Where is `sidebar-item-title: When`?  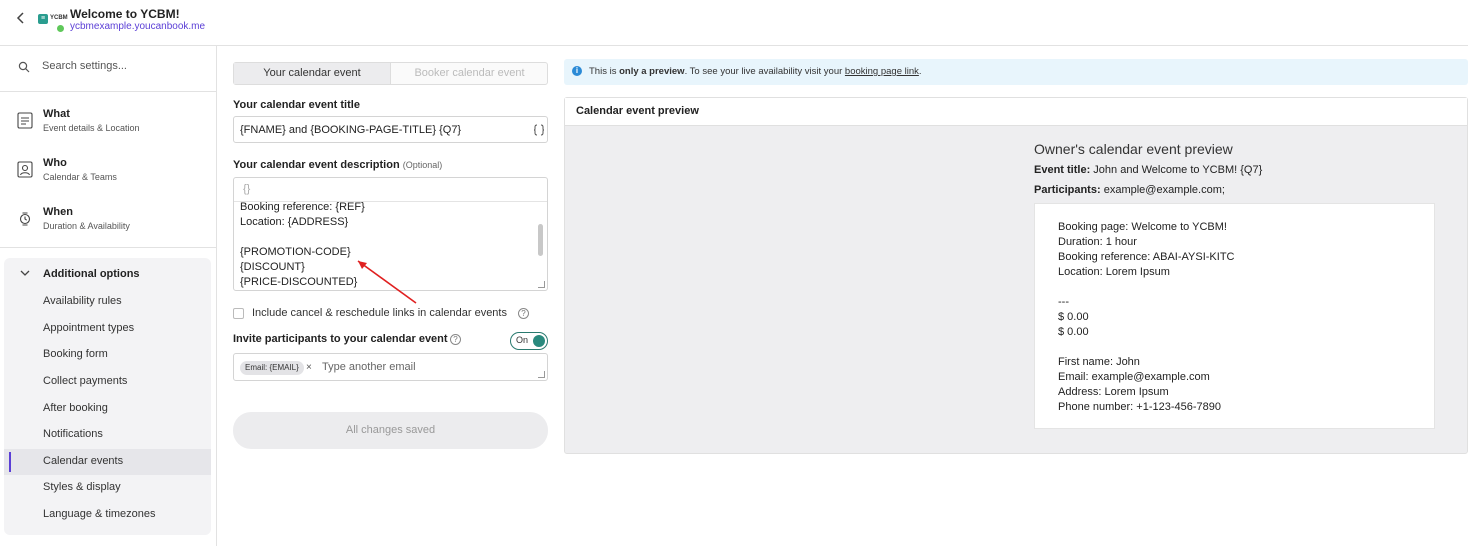
sidebar-item-title: When is located at coordinates (58, 212).